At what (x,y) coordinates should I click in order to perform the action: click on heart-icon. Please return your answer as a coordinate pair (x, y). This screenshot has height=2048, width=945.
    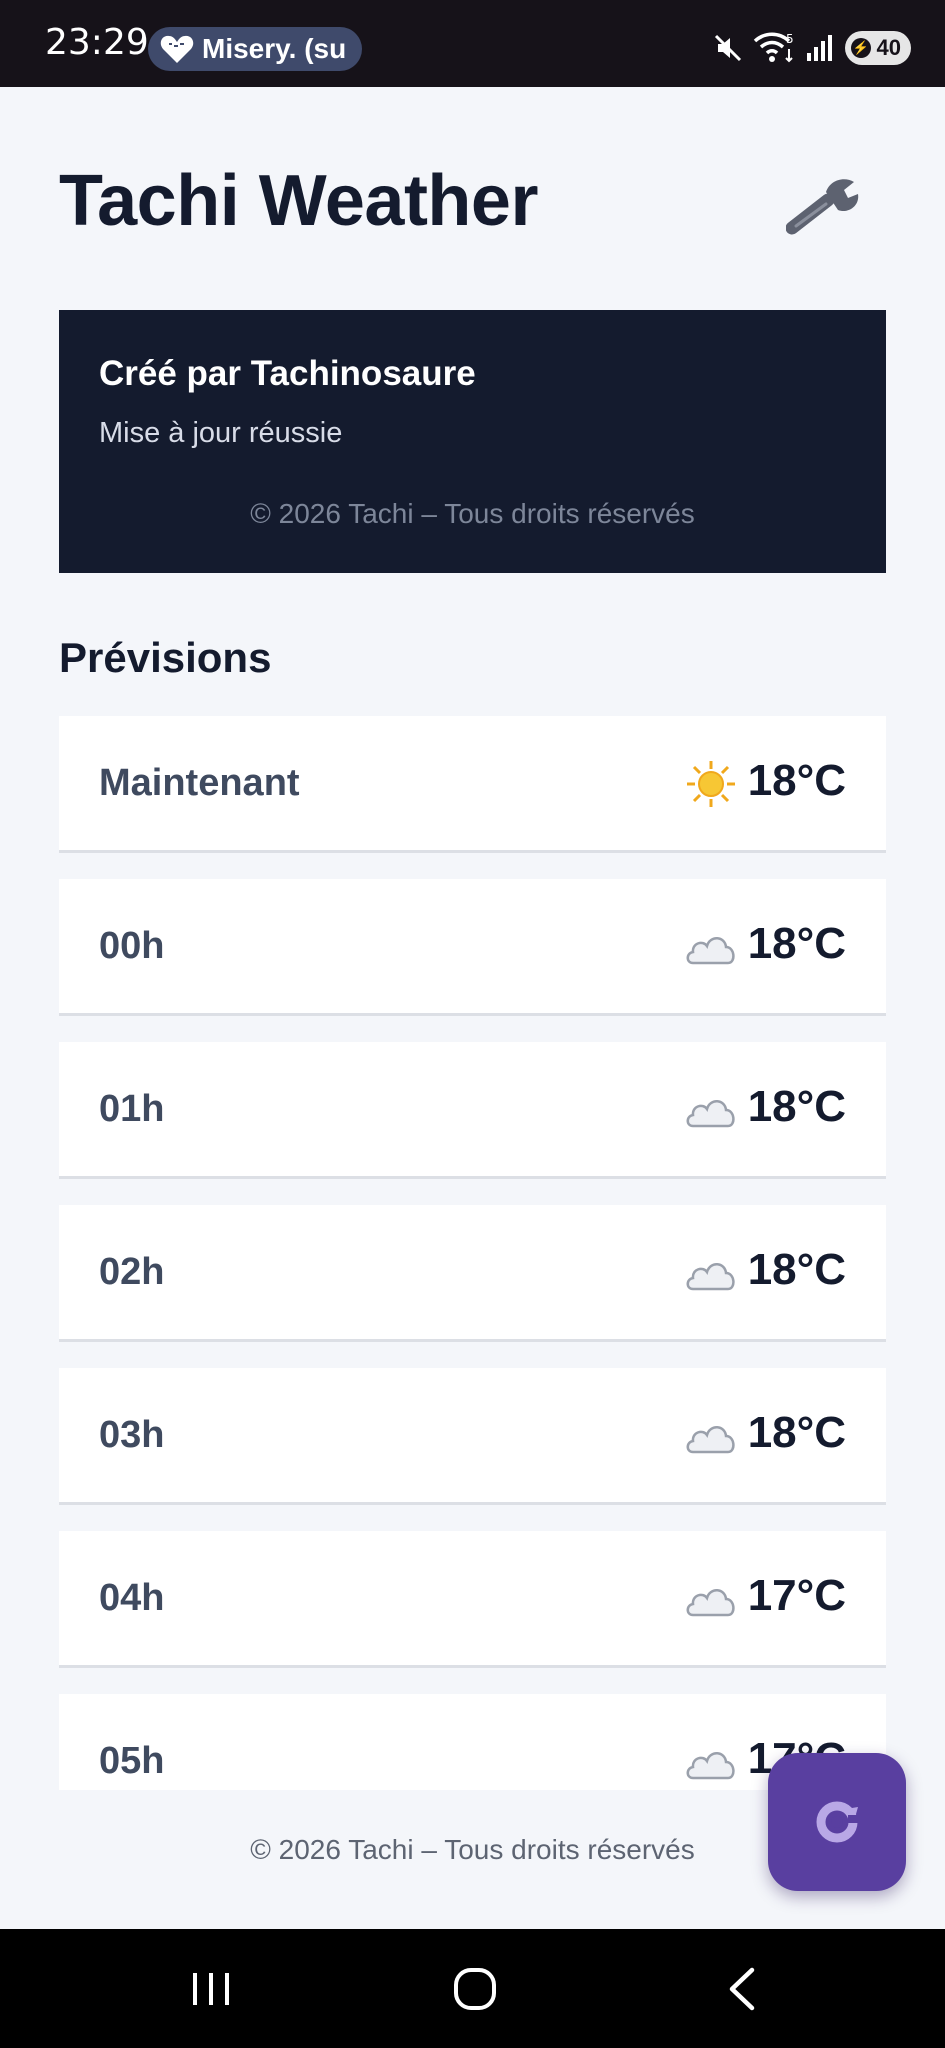
    Looking at the image, I should click on (177, 49).